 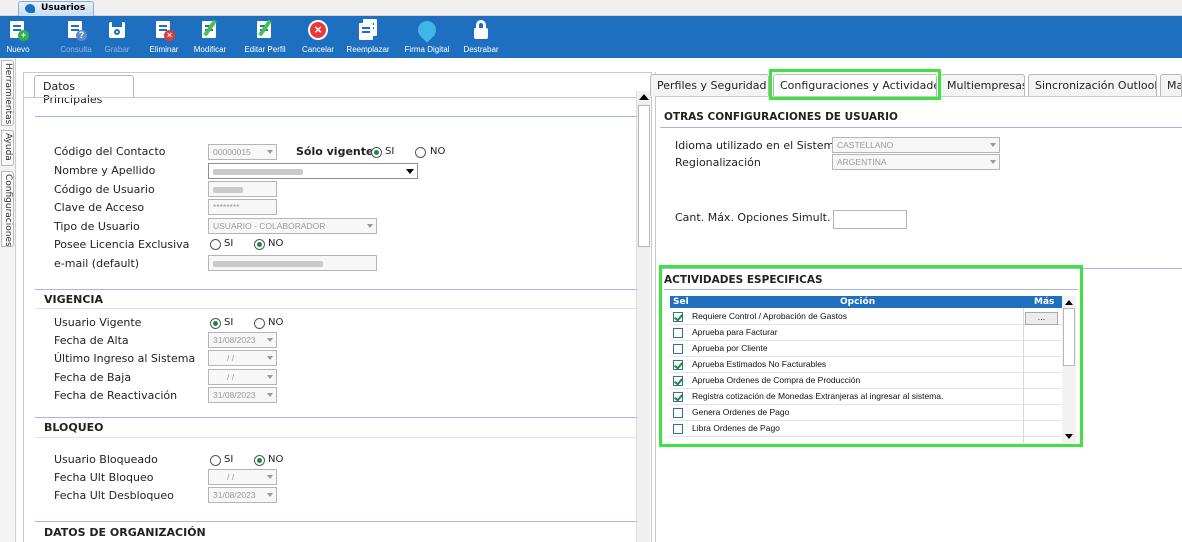 I want to click on fecha-reactivacion-field: 31/08/2023, so click(x=242, y=395).